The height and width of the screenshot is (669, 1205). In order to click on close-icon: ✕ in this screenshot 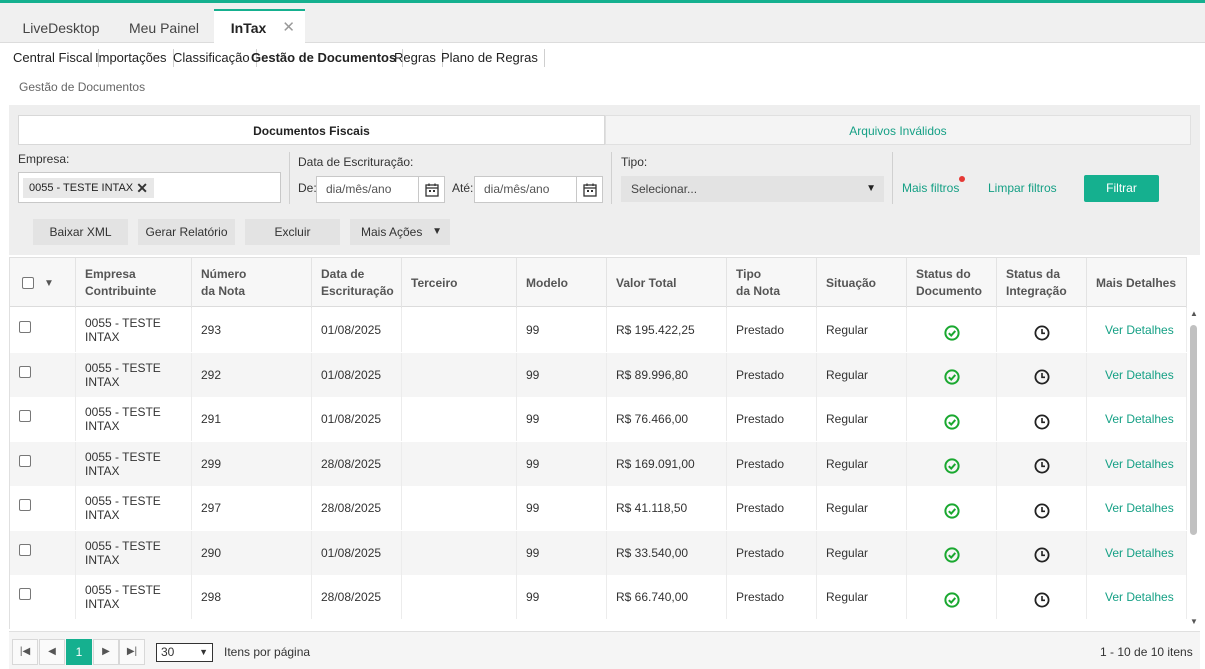, I will do `click(288, 28)`.